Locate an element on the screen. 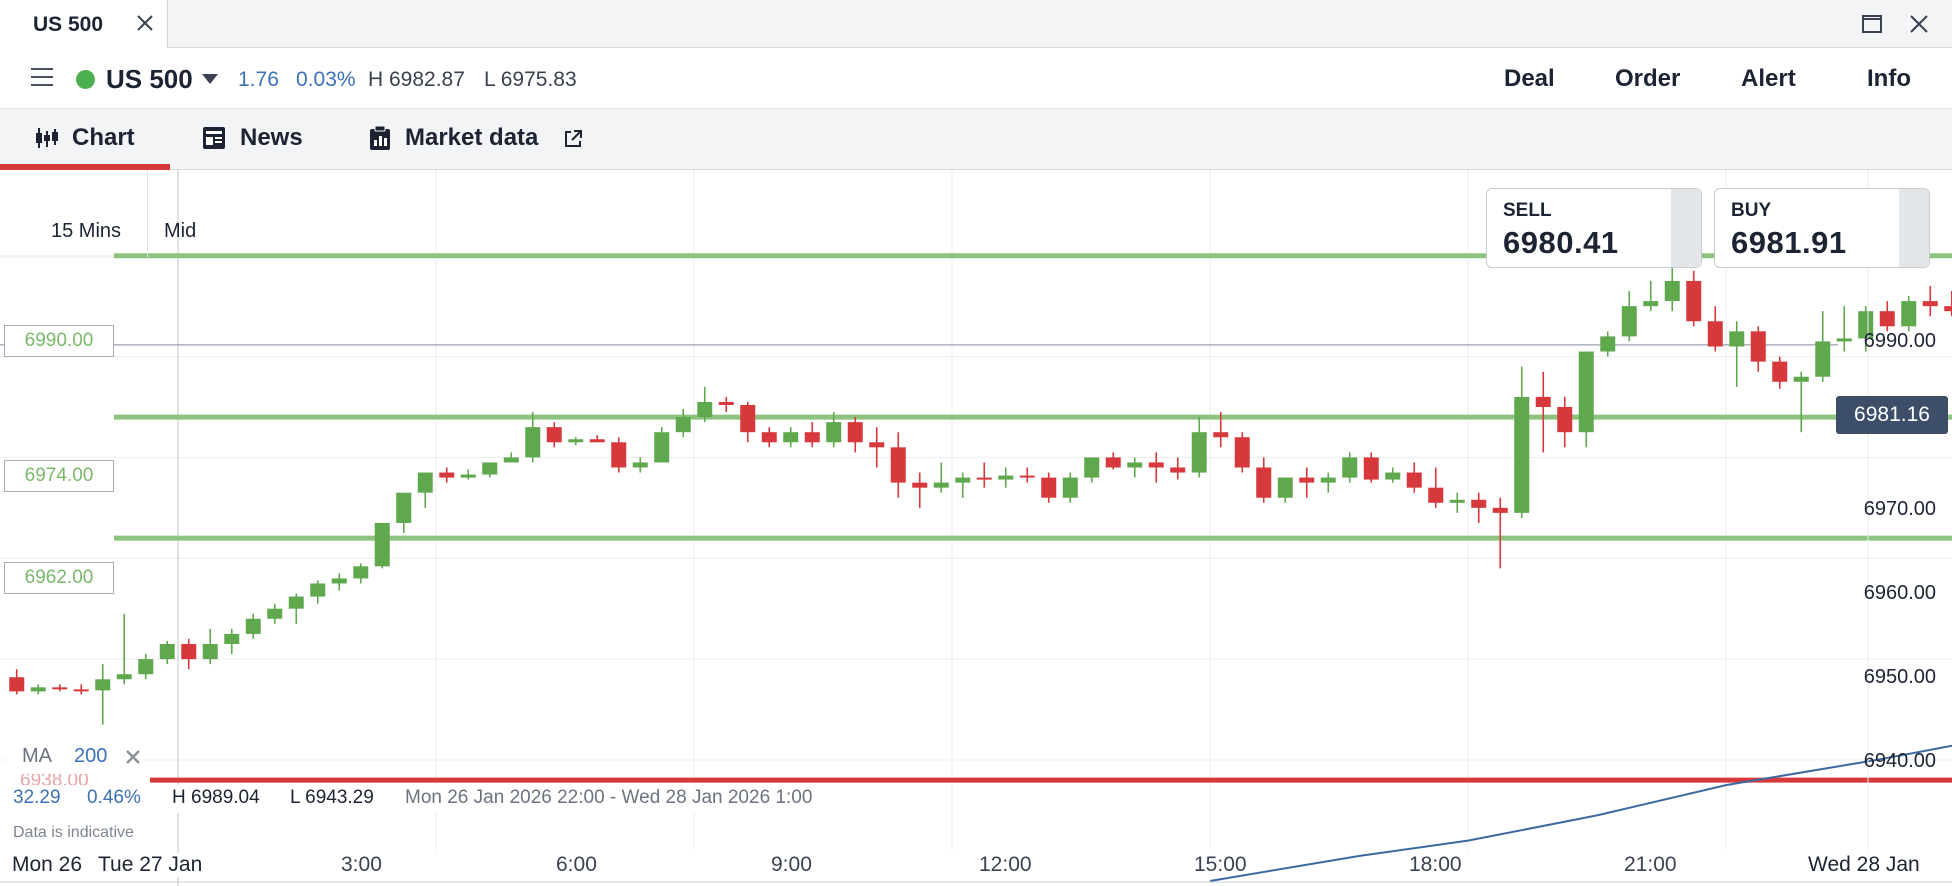  maximize-icon is located at coordinates (1872, 24).